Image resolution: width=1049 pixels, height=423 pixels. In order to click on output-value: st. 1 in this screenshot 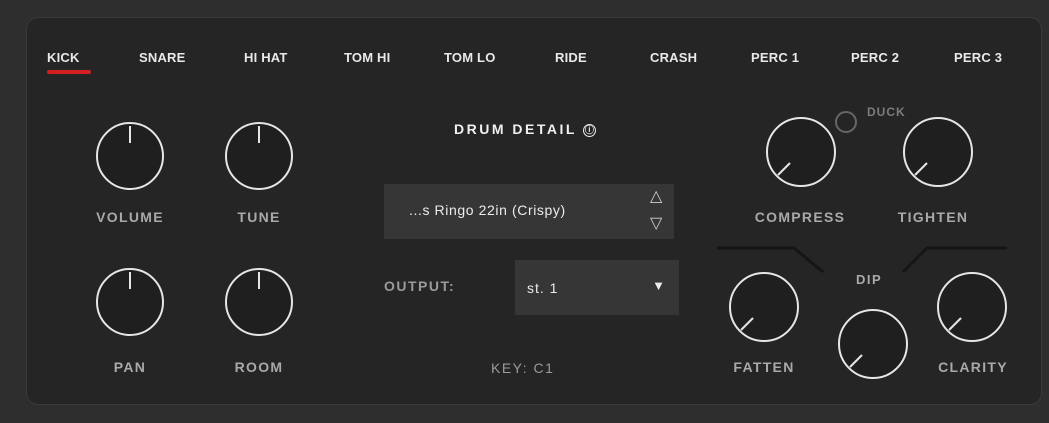, I will do `click(543, 288)`.